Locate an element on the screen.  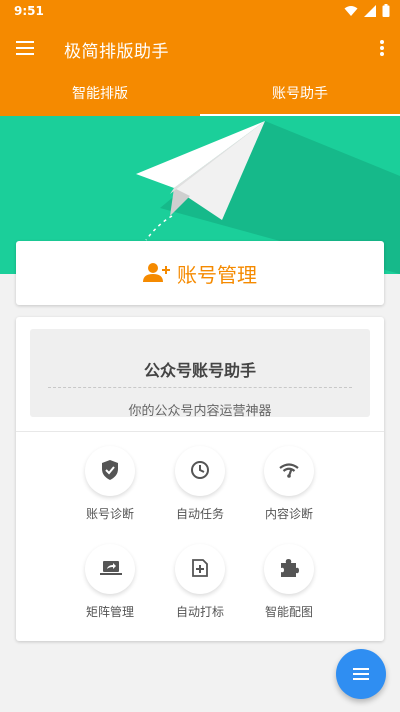
status-time: 9:51 is located at coordinates (29, 11).